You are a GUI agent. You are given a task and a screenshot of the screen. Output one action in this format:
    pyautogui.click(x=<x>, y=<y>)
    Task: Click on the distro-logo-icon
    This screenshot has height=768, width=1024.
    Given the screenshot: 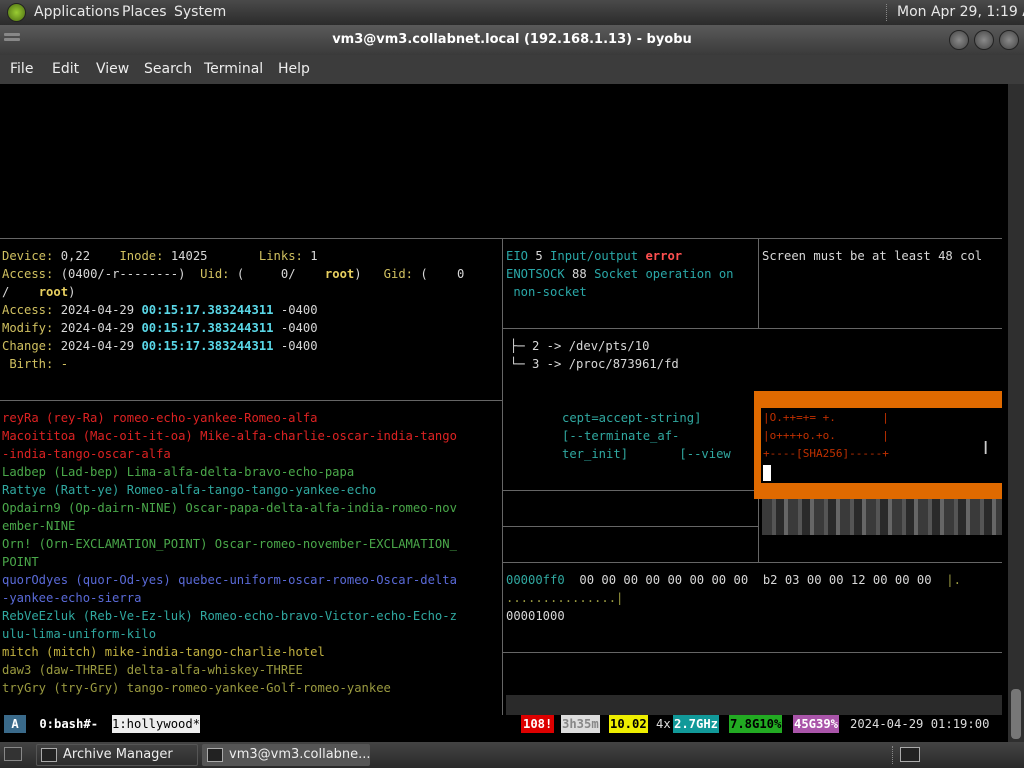 What is the action you would take?
    pyautogui.click(x=16, y=12)
    